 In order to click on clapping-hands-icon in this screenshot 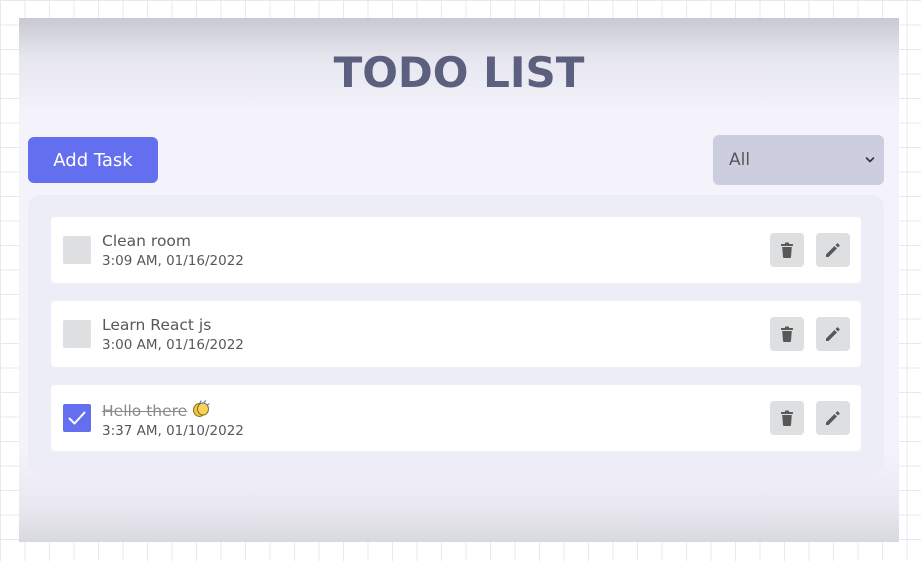, I will do `click(201, 408)`.